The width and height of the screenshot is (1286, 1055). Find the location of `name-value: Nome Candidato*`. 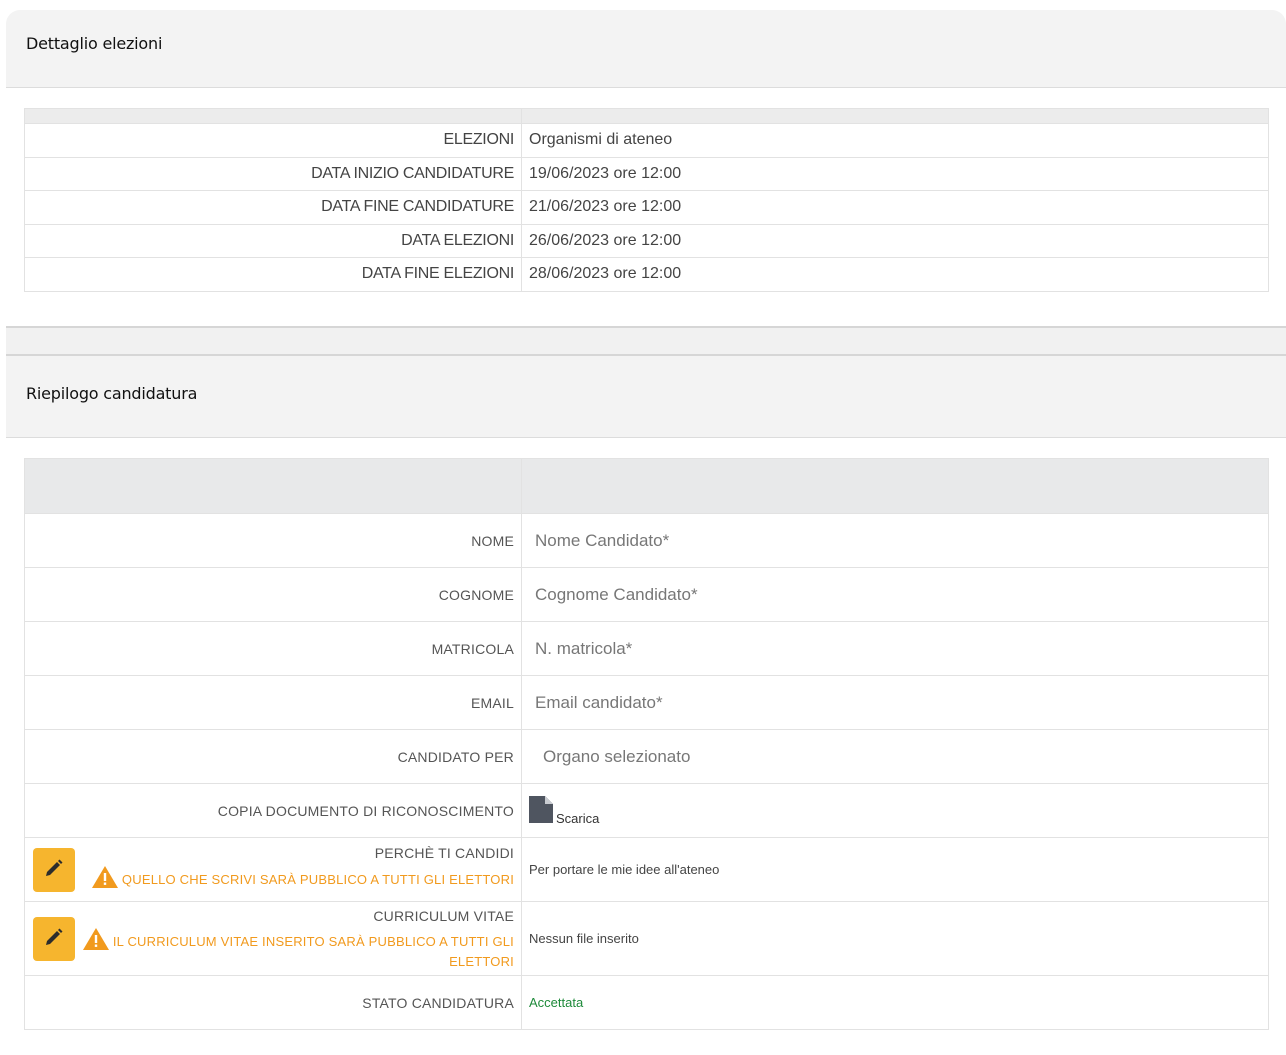

name-value: Nome Candidato* is located at coordinates (895, 540).